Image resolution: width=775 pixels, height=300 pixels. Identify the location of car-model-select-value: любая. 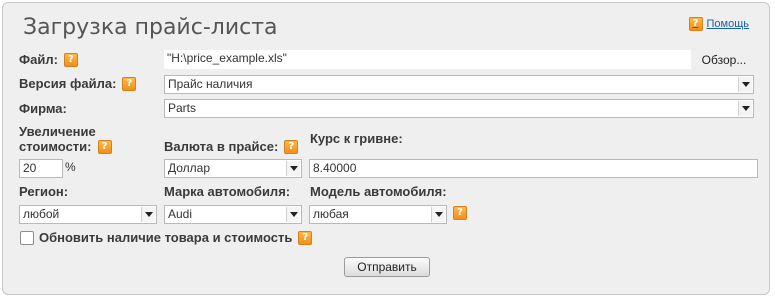
(331, 214).